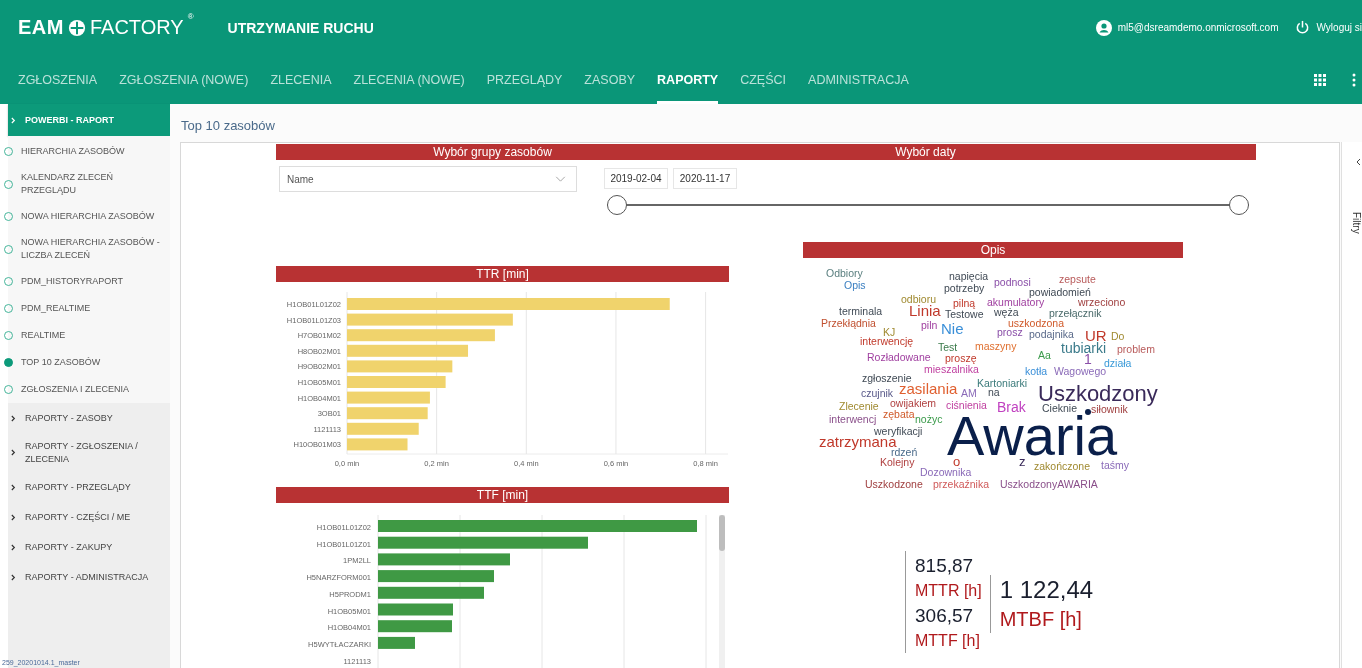 The width and height of the screenshot is (1362, 668). What do you see at coordinates (228, 126) in the screenshot?
I see `page-title: Top 10 zasobów` at bounding box center [228, 126].